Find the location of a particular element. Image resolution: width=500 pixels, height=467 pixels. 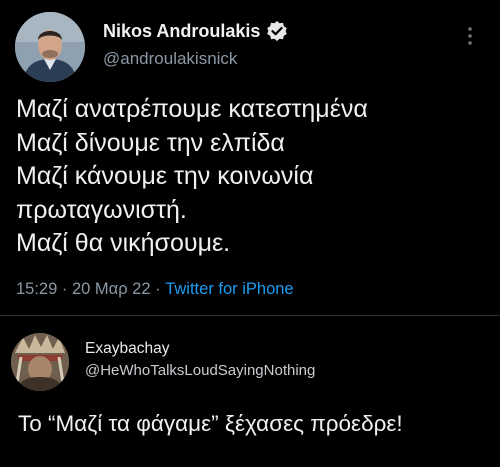

author-avatar is located at coordinates (50, 47).